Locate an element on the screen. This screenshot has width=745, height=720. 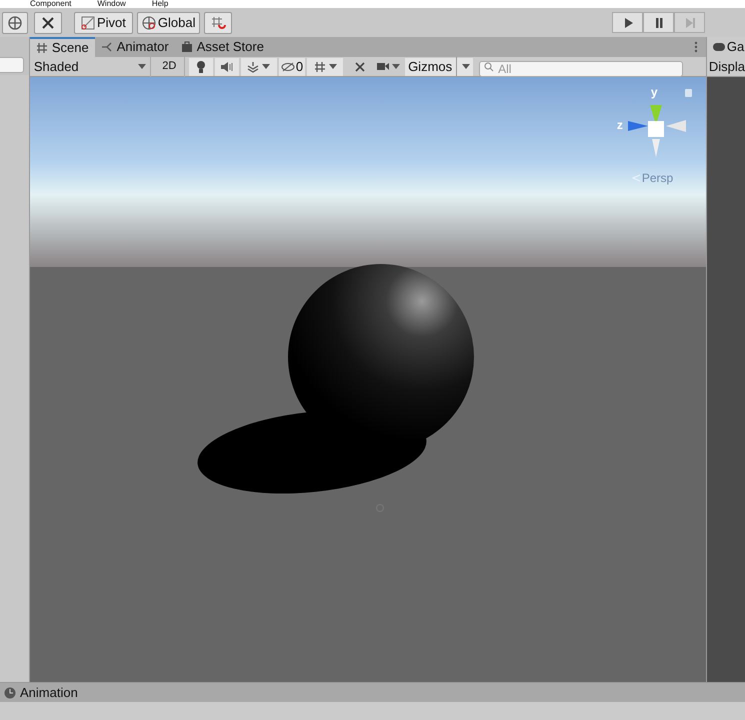
search-field is located at coordinates (12, 65).